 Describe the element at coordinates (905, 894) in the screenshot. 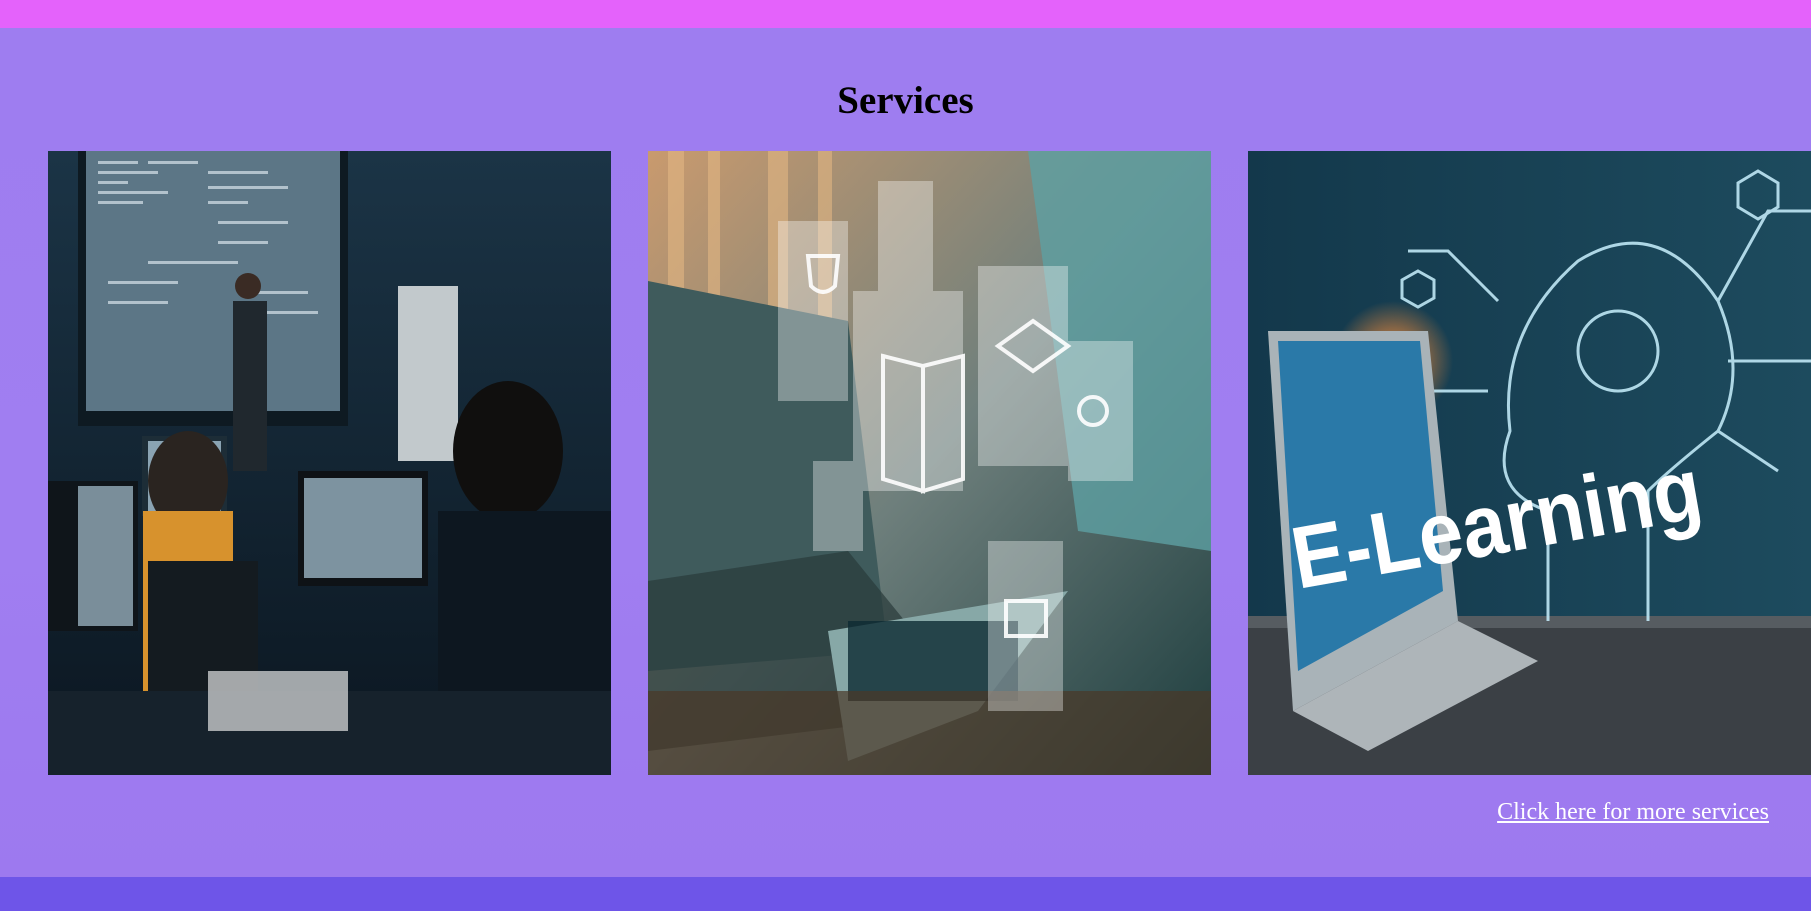

I see `bottom-bar` at that location.